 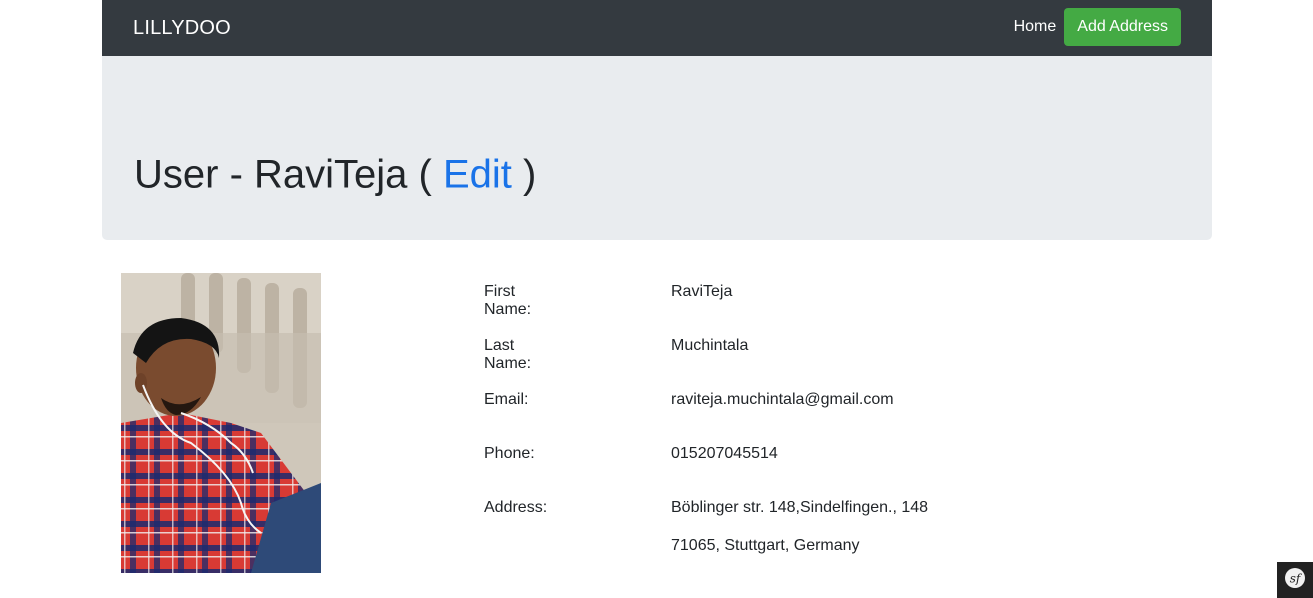 What do you see at coordinates (506, 399) in the screenshot?
I see `email-label: Email:` at bounding box center [506, 399].